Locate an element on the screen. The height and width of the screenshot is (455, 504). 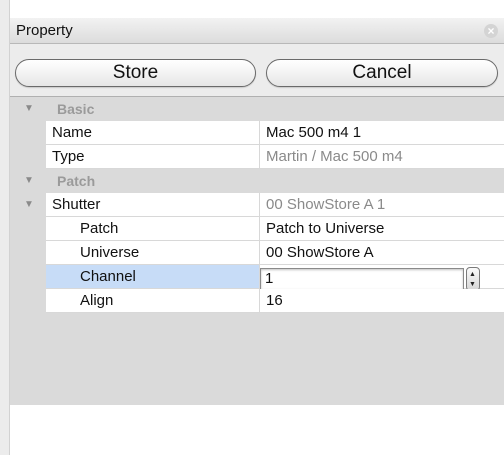
property-value: 00 ShowStore A 1 is located at coordinates (382, 205).